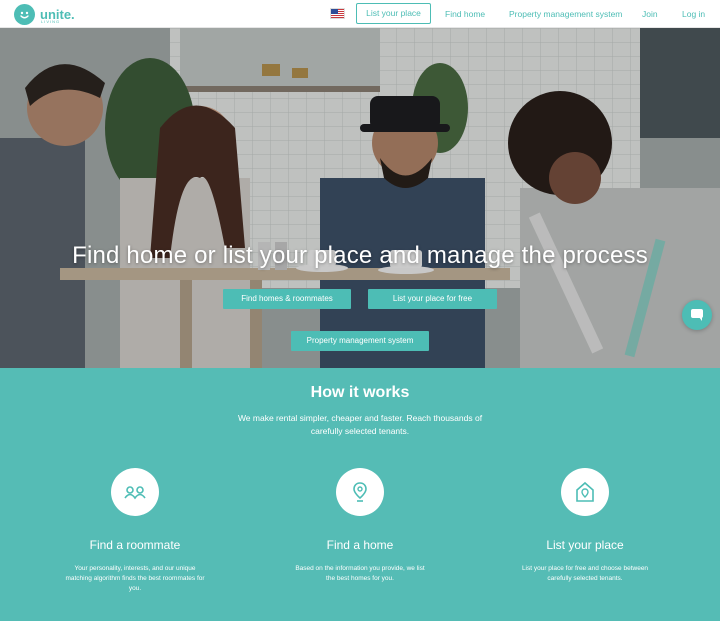 This screenshot has width=720, height=621. Describe the element at coordinates (24, 14) in the screenshot. I see `logo-smile-icon` at that location.